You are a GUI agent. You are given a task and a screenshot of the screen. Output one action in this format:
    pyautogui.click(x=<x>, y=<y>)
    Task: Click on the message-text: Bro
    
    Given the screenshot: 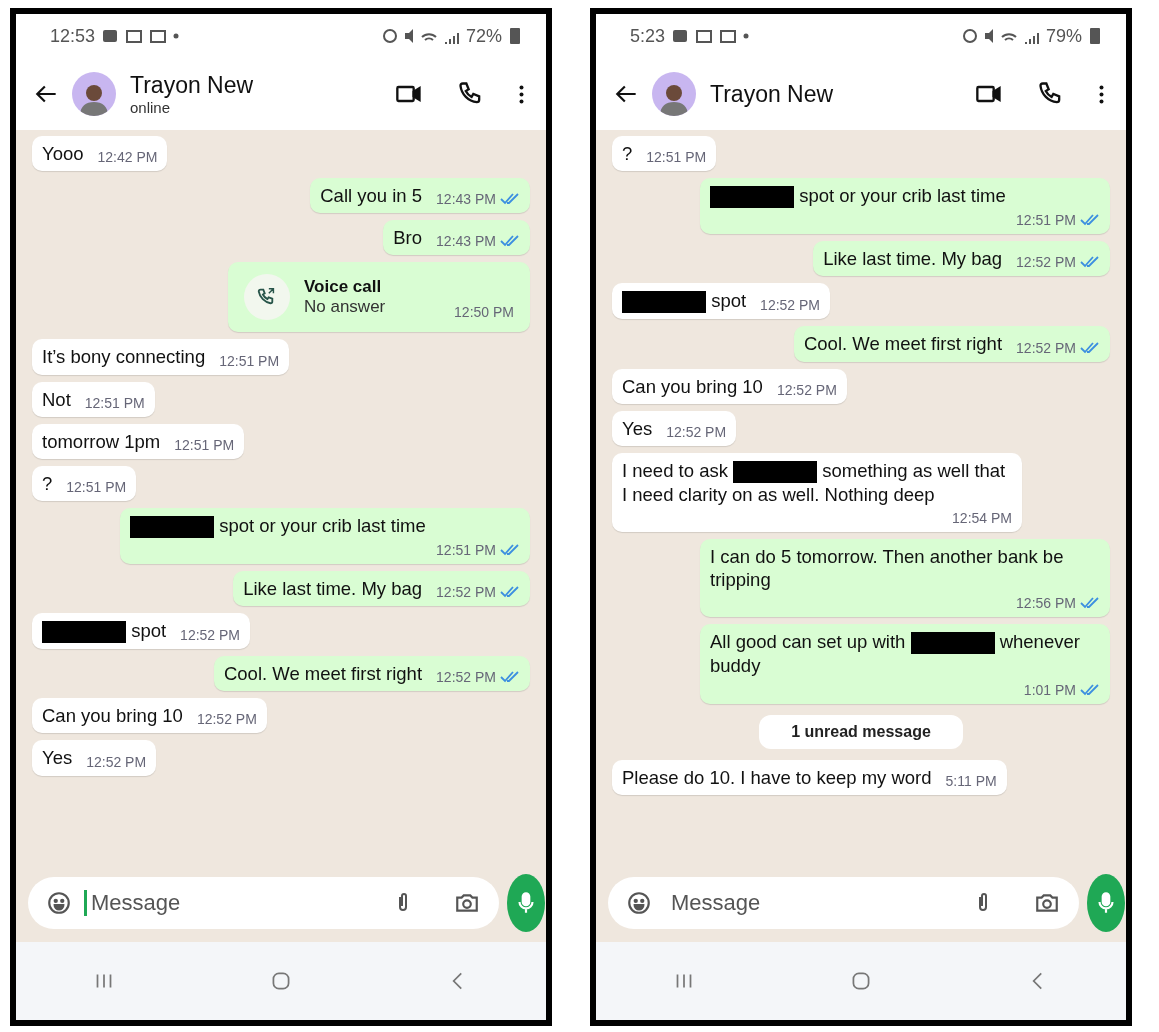 What is the action you would take?
    pyautogui.click(x=408, y=238)
    